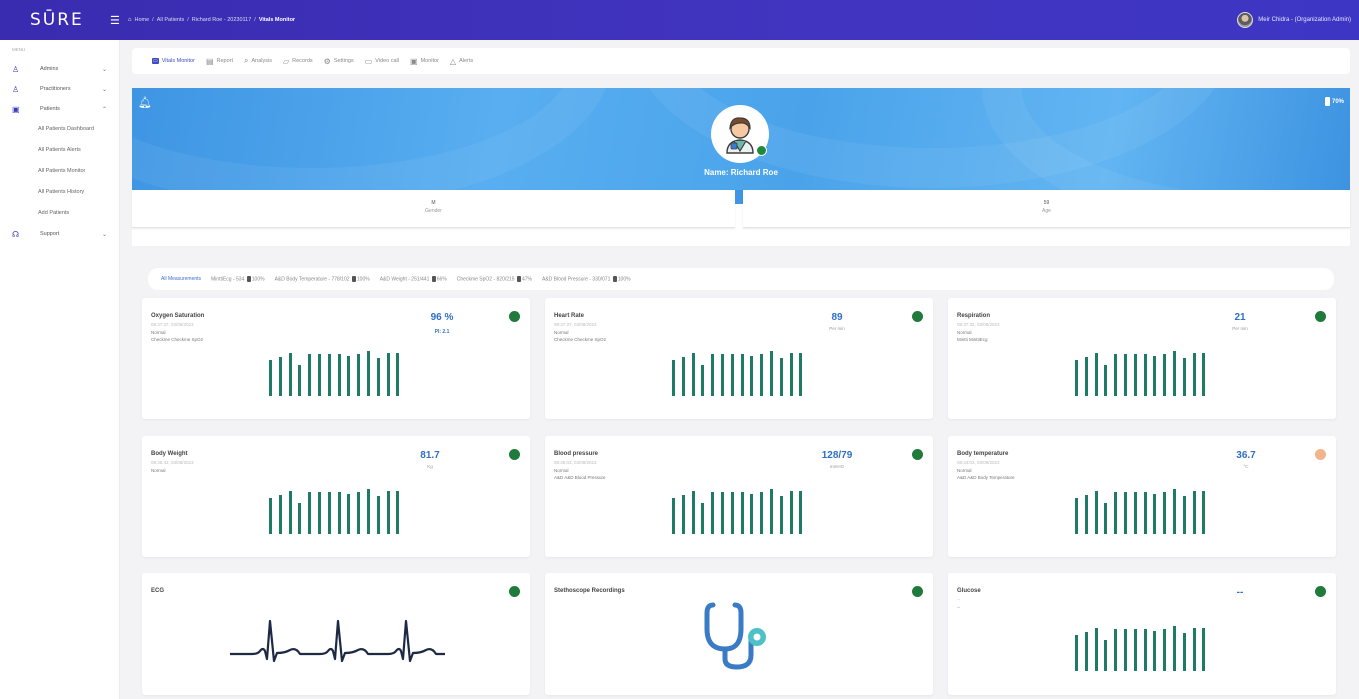 This screenshot has height=699, width=1359. I want to click on filter-weight: A&D Weight - 251/441 66%, so click(413, 278).